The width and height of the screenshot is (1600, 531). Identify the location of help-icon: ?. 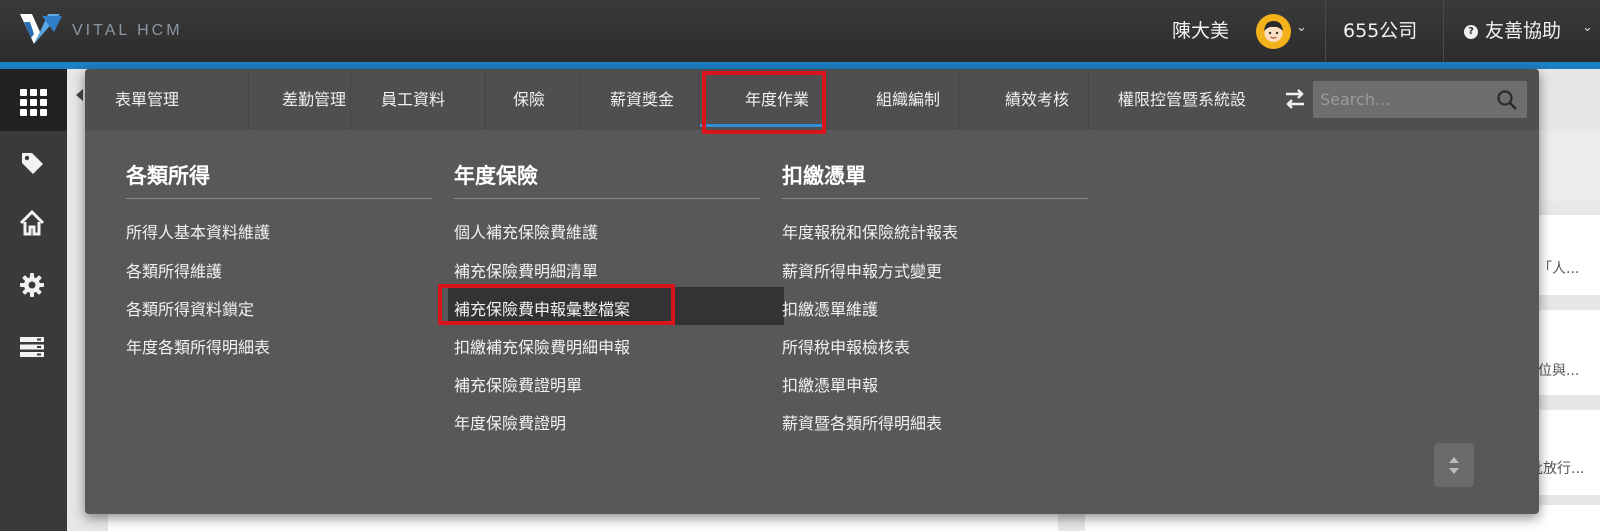
(1471, 32).